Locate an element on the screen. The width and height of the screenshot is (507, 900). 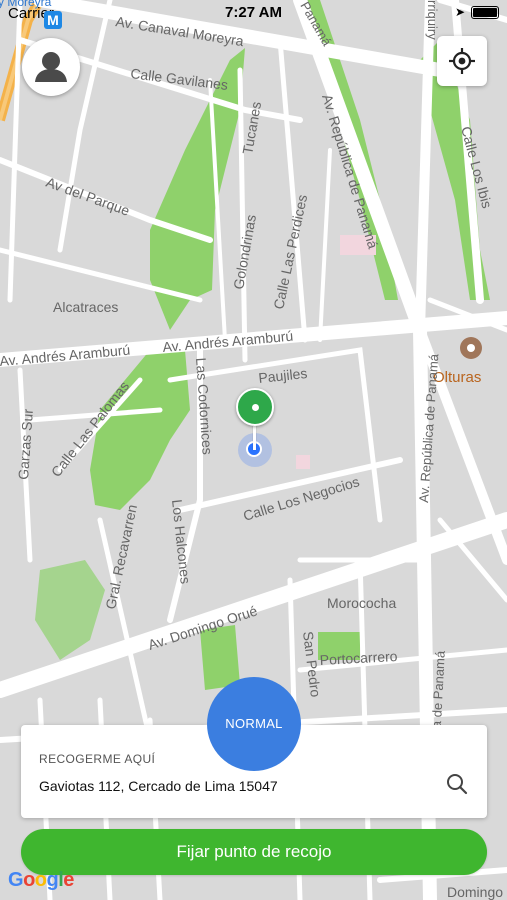
clock: 7:27 AM is located at coordinates (253, 12).